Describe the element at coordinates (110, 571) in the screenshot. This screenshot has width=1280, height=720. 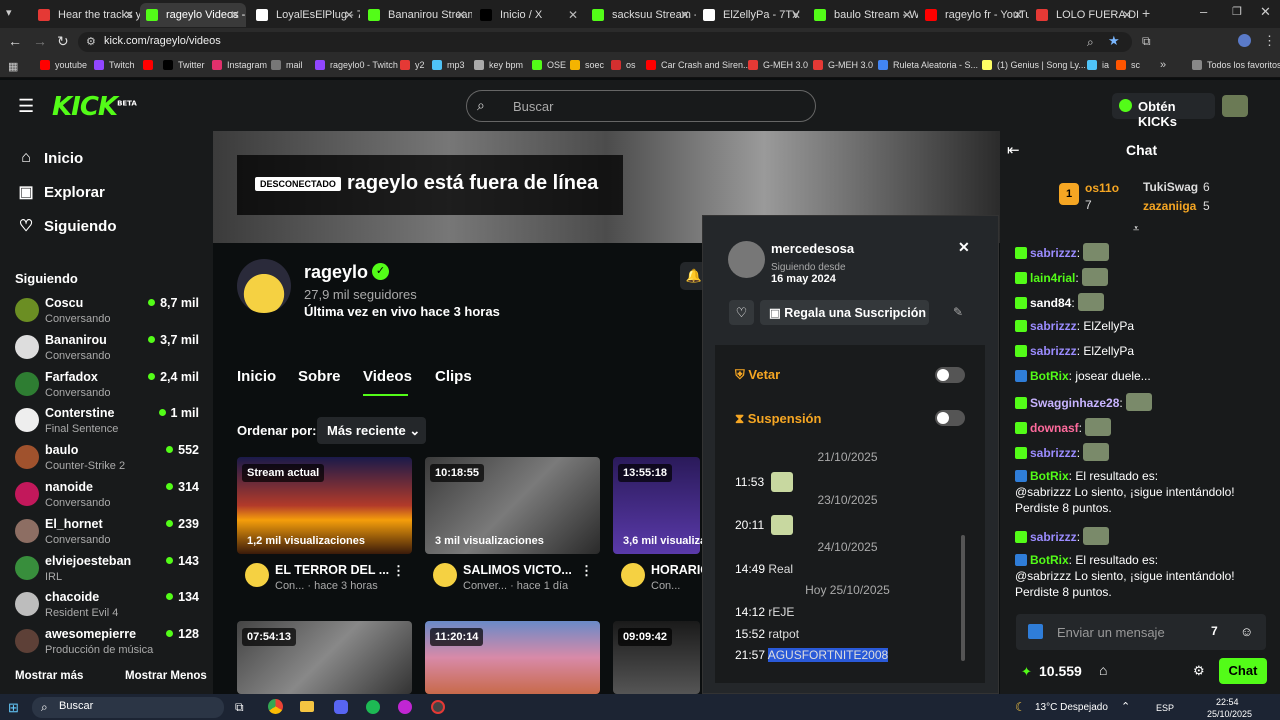
I see `sidebar-channel: elviejoesteban IRL 143` at that location.